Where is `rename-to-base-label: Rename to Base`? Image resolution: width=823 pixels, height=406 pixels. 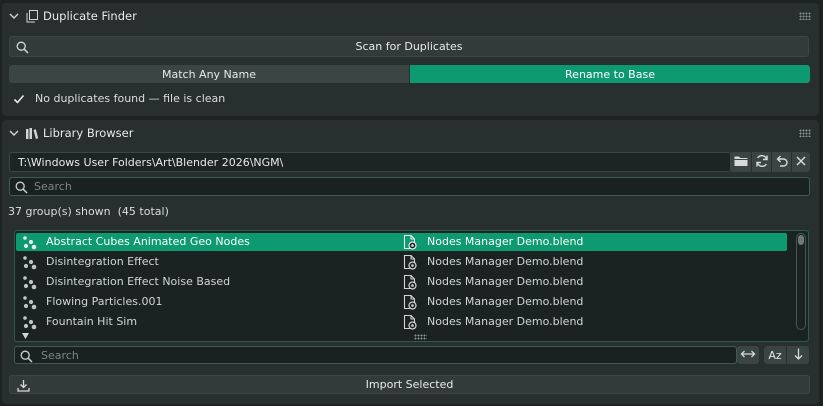 rename-to-base-label: Rename to Base is located at coordinates (610, 74).